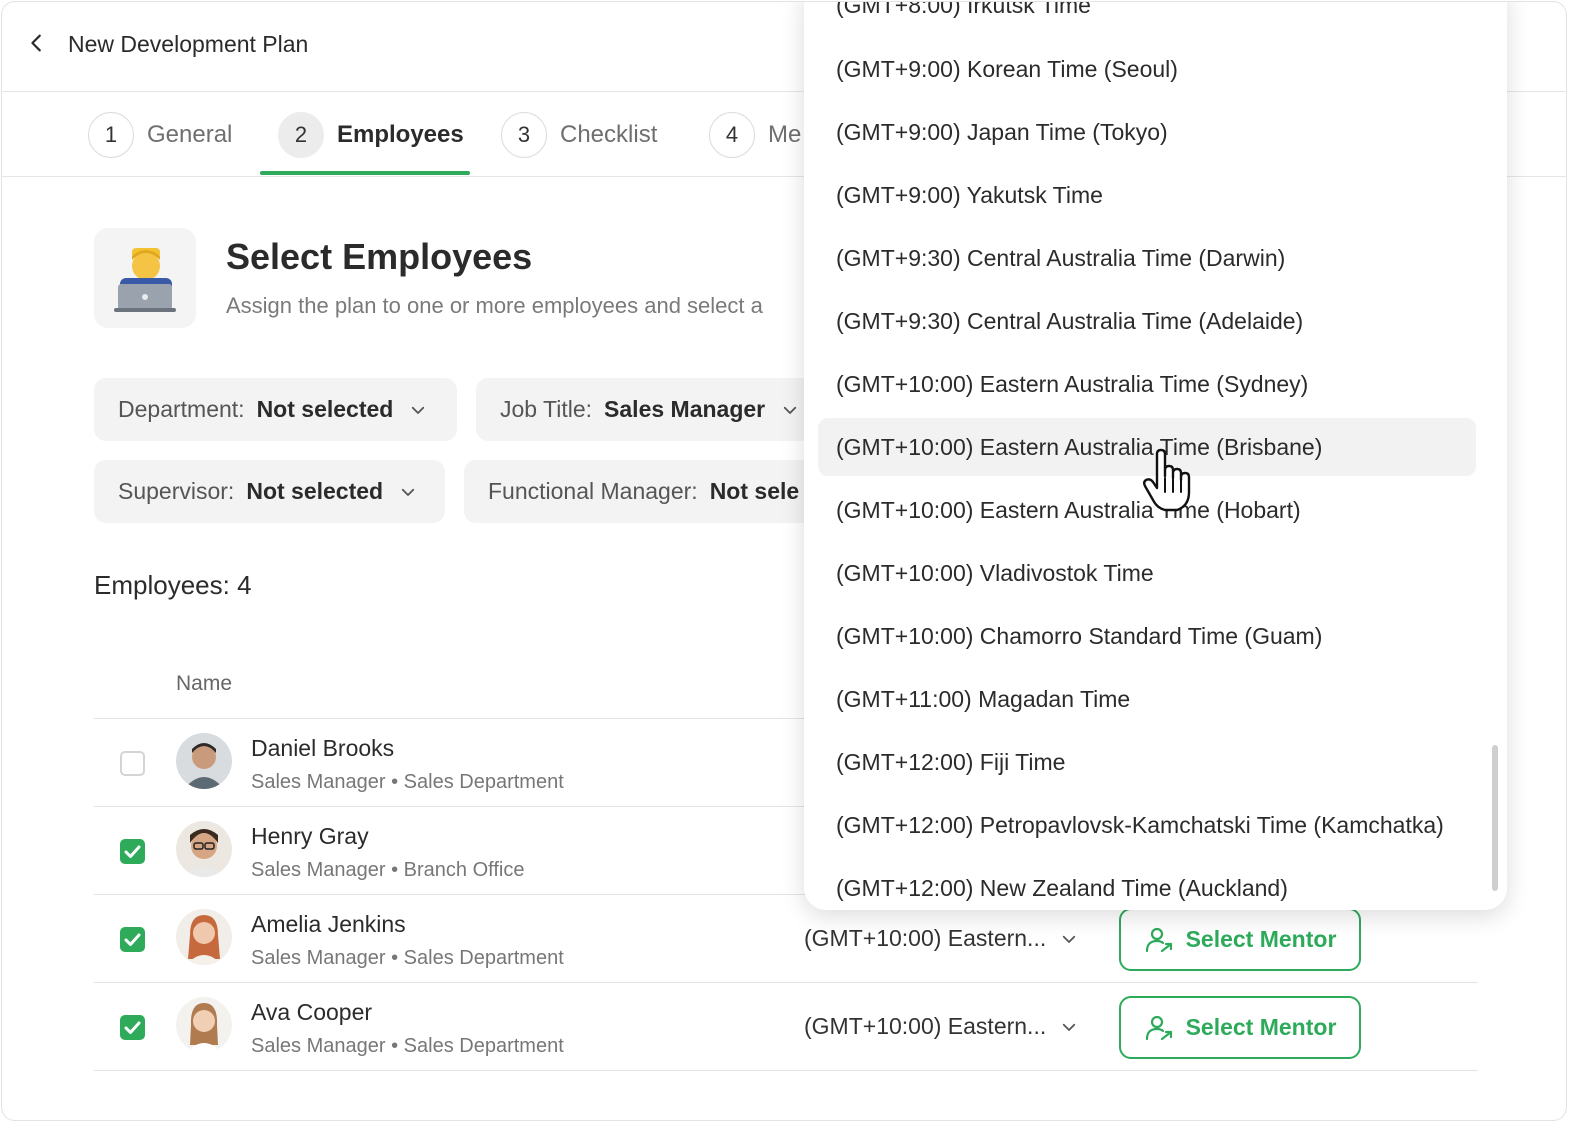 The width and height of the screenshot is (1584, 1132). I want to click on tab-employees: 2 Employees, so click(371, 144).